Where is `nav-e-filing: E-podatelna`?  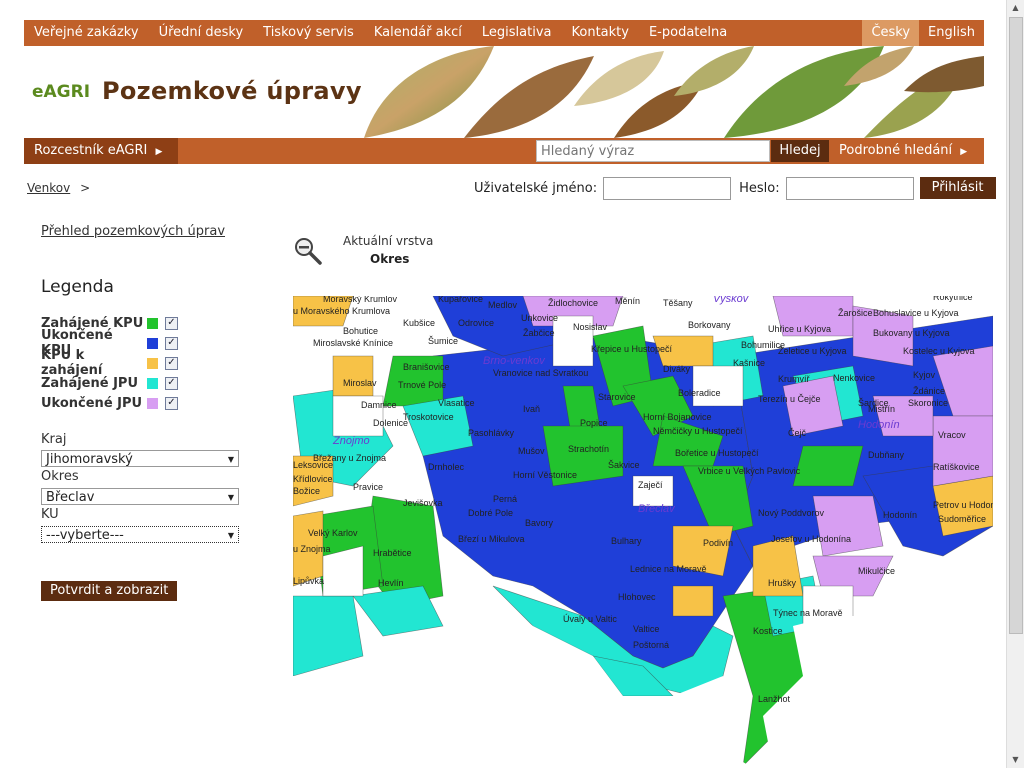 nav-e-filing: E-podatelna is located at coordinates (688, 33).